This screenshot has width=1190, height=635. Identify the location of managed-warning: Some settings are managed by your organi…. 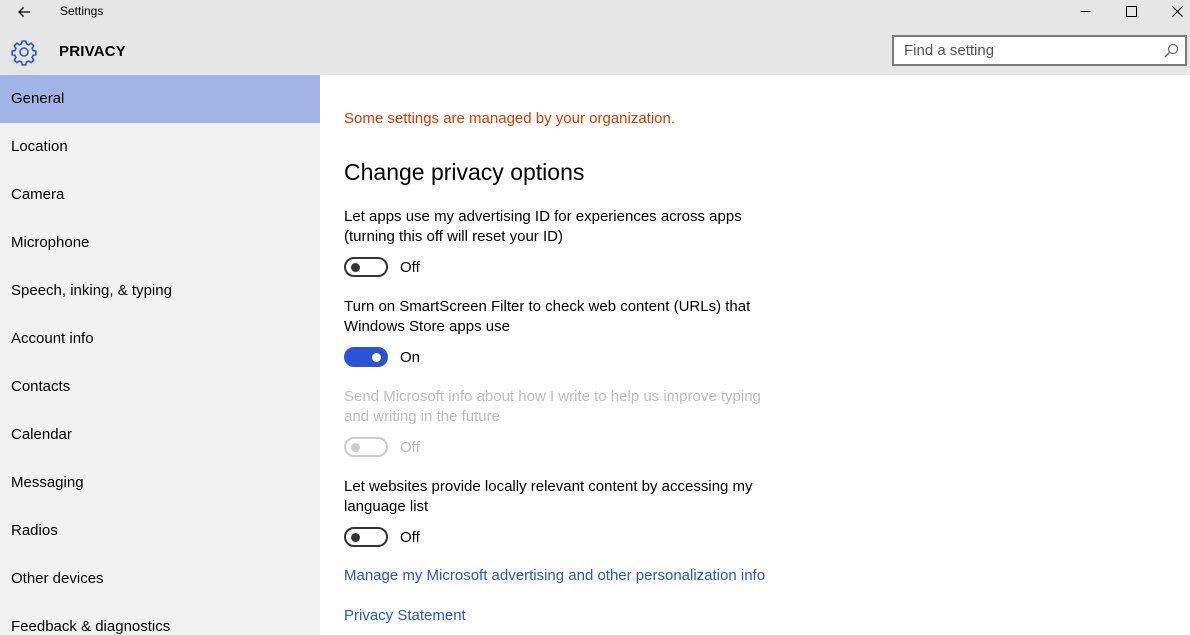
(510, 118).